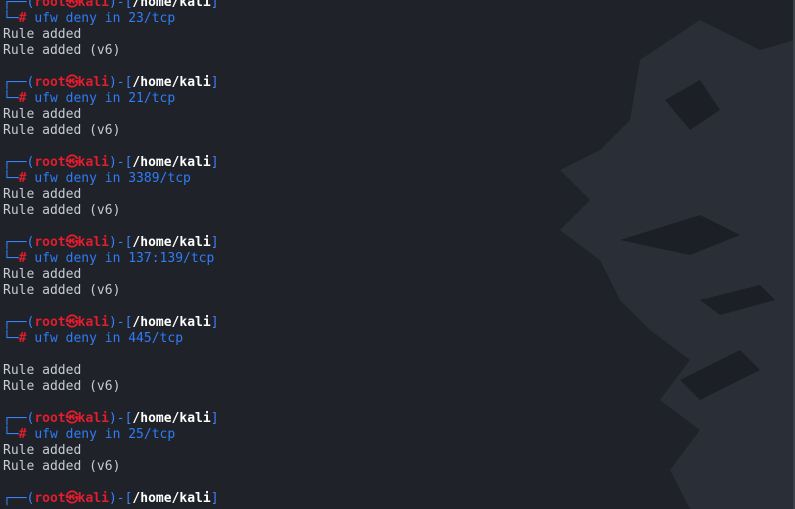 This screenshot has height=509, width=795. I want to click on command-text: ufw deny in 445/tcp, so click(109, 338).